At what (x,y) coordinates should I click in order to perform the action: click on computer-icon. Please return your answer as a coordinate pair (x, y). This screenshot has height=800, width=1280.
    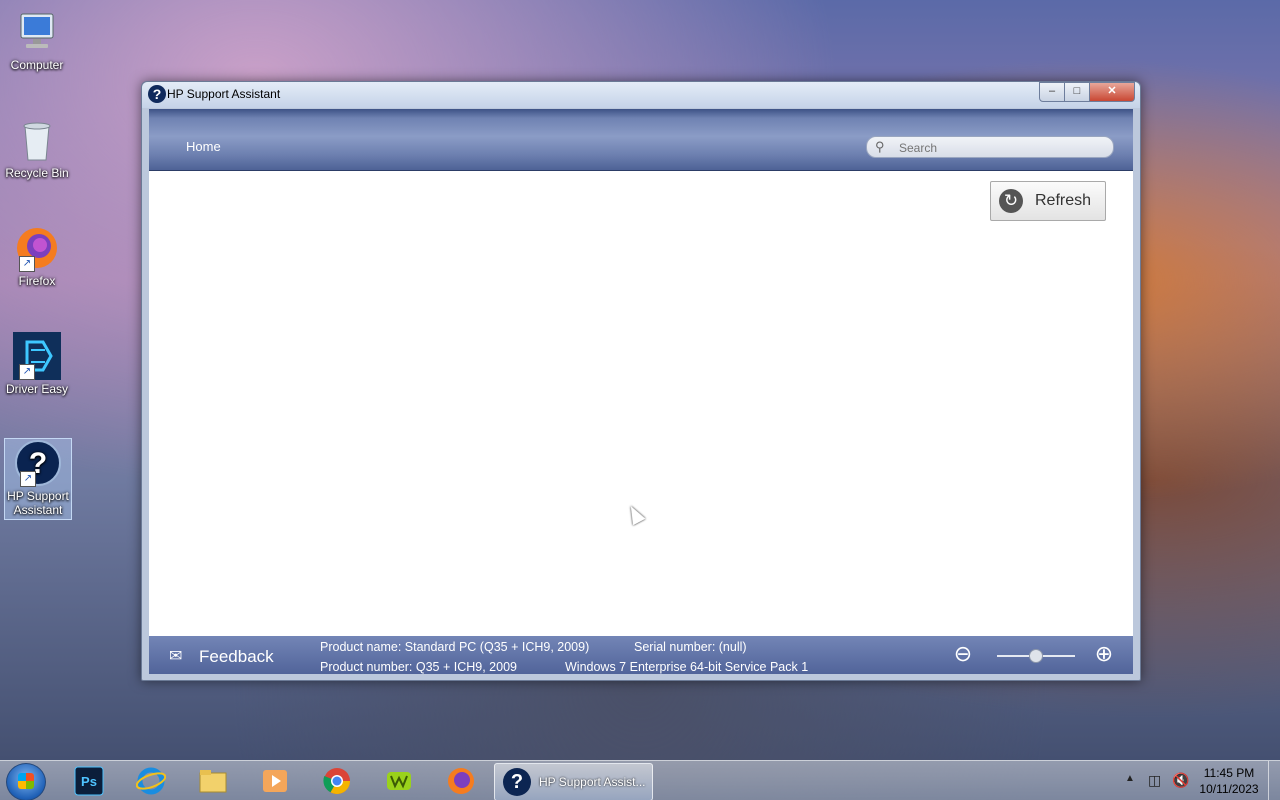
    Looking at the image, I should click on (37, 32).